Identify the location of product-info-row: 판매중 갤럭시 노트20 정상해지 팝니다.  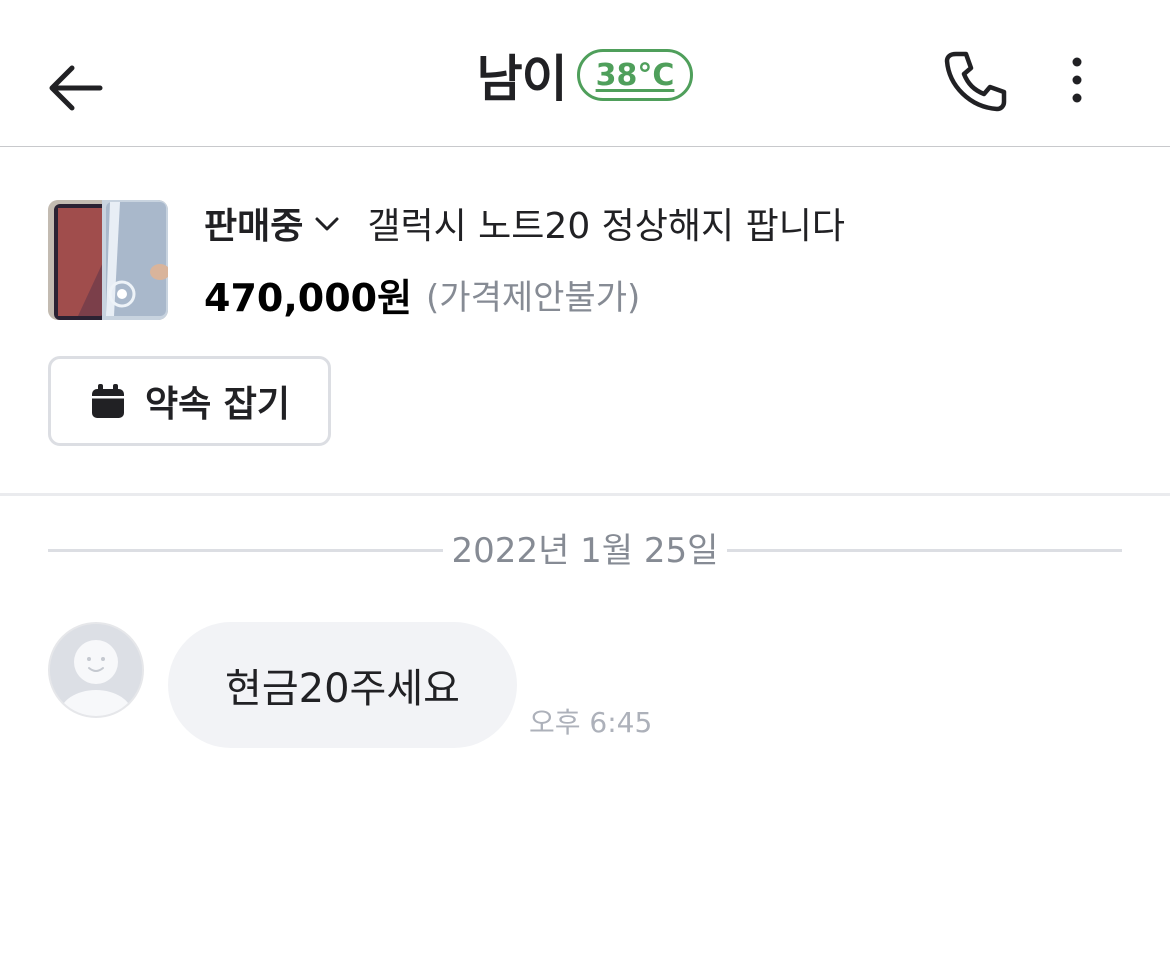
(524, 223).